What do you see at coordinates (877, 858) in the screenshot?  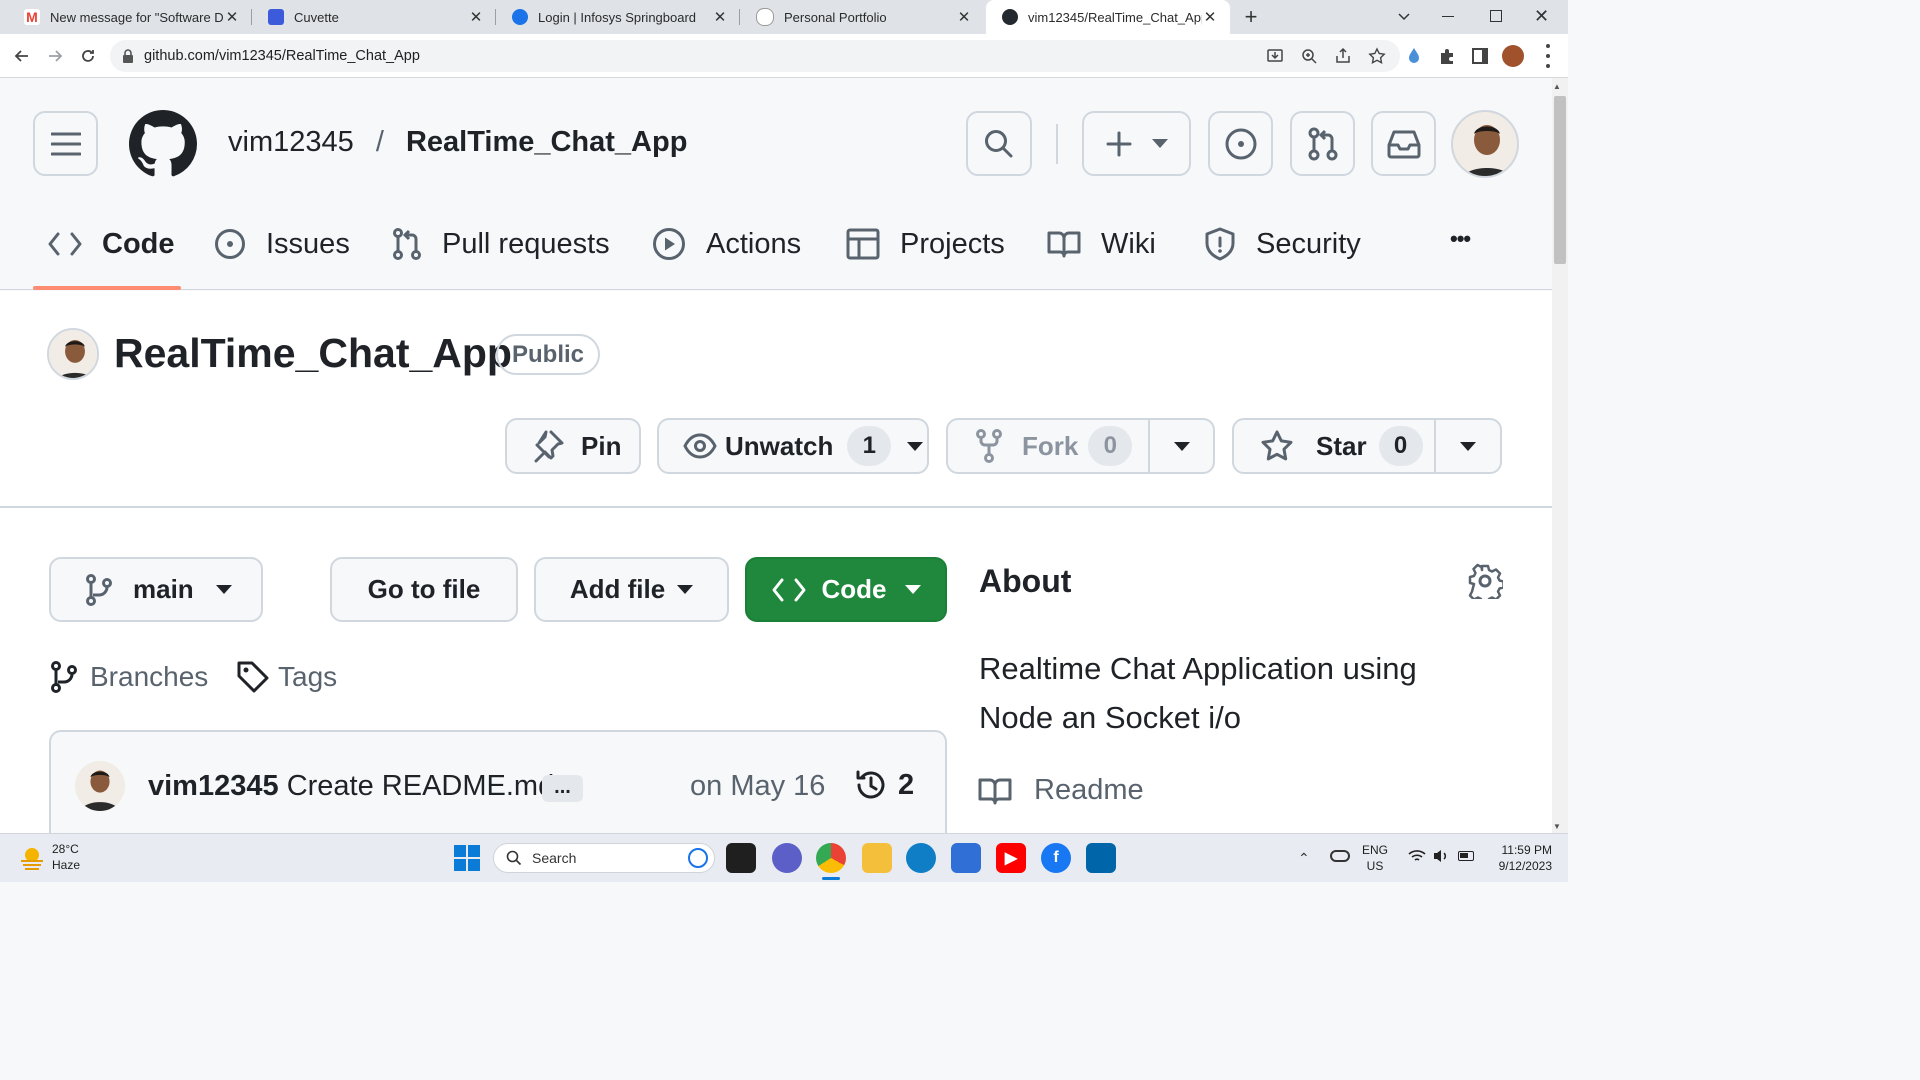 I see `file-explorer-icon` at bounding box center [877, 858].